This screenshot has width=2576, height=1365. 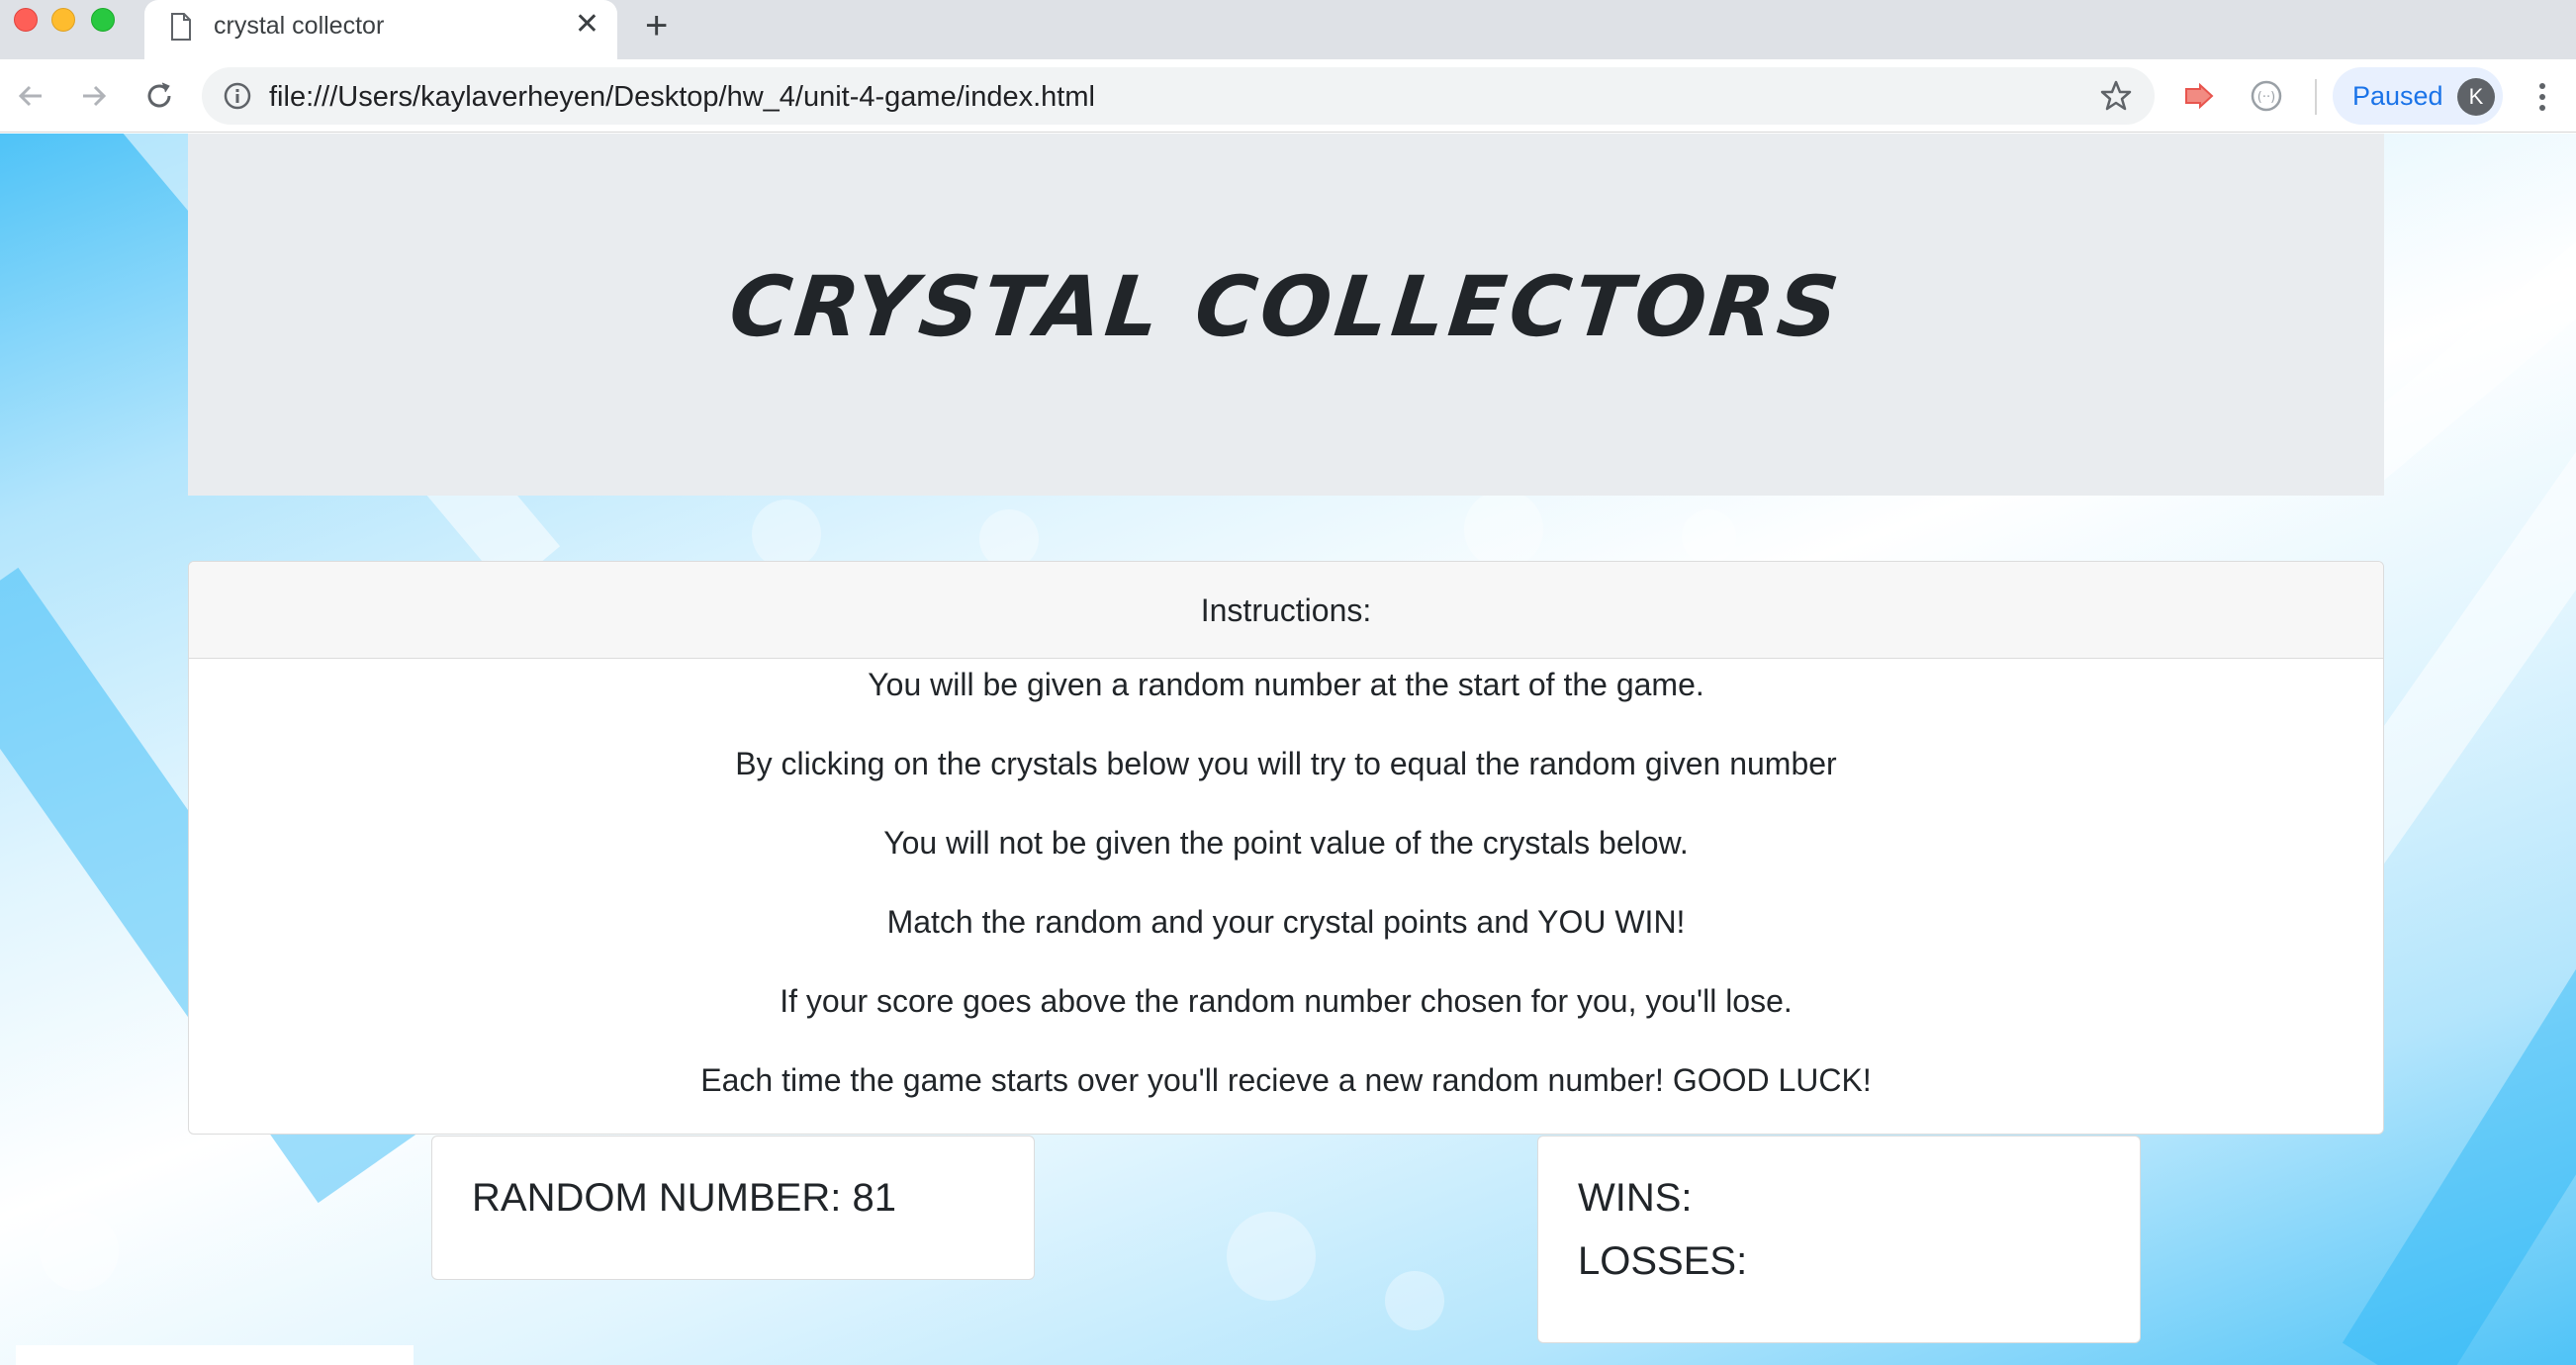 What do you see at coordinates (2542, 97) in the screenshot?
I see `more-menu-icon` at bounding box center [2542, 97].